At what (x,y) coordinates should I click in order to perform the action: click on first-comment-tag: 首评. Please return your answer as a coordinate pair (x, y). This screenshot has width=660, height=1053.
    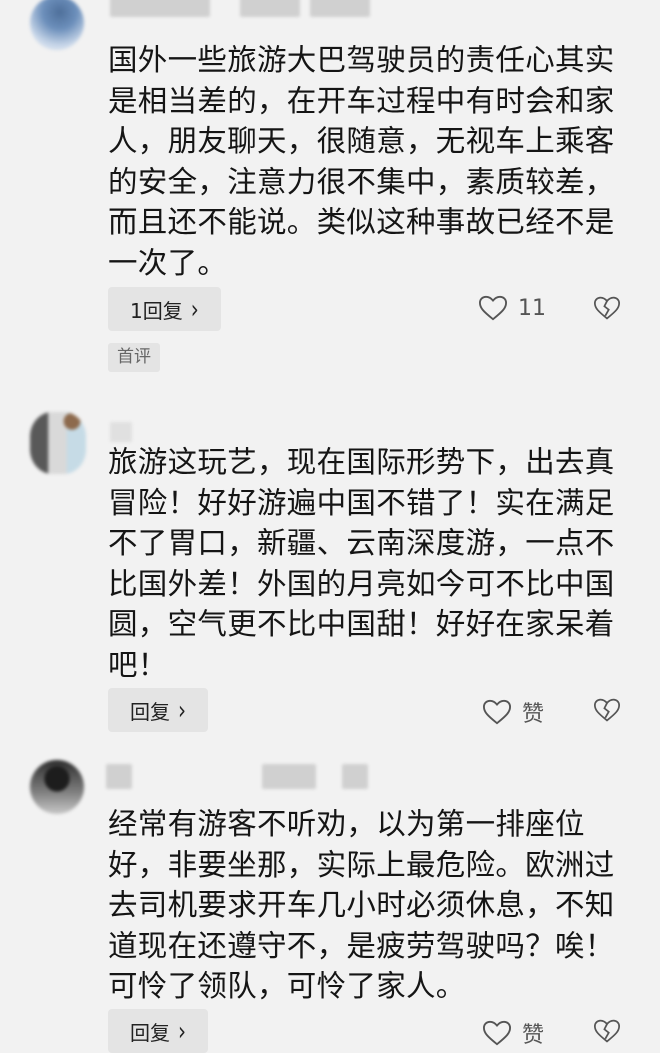
    Looking at the image, I should click on (134, 357).